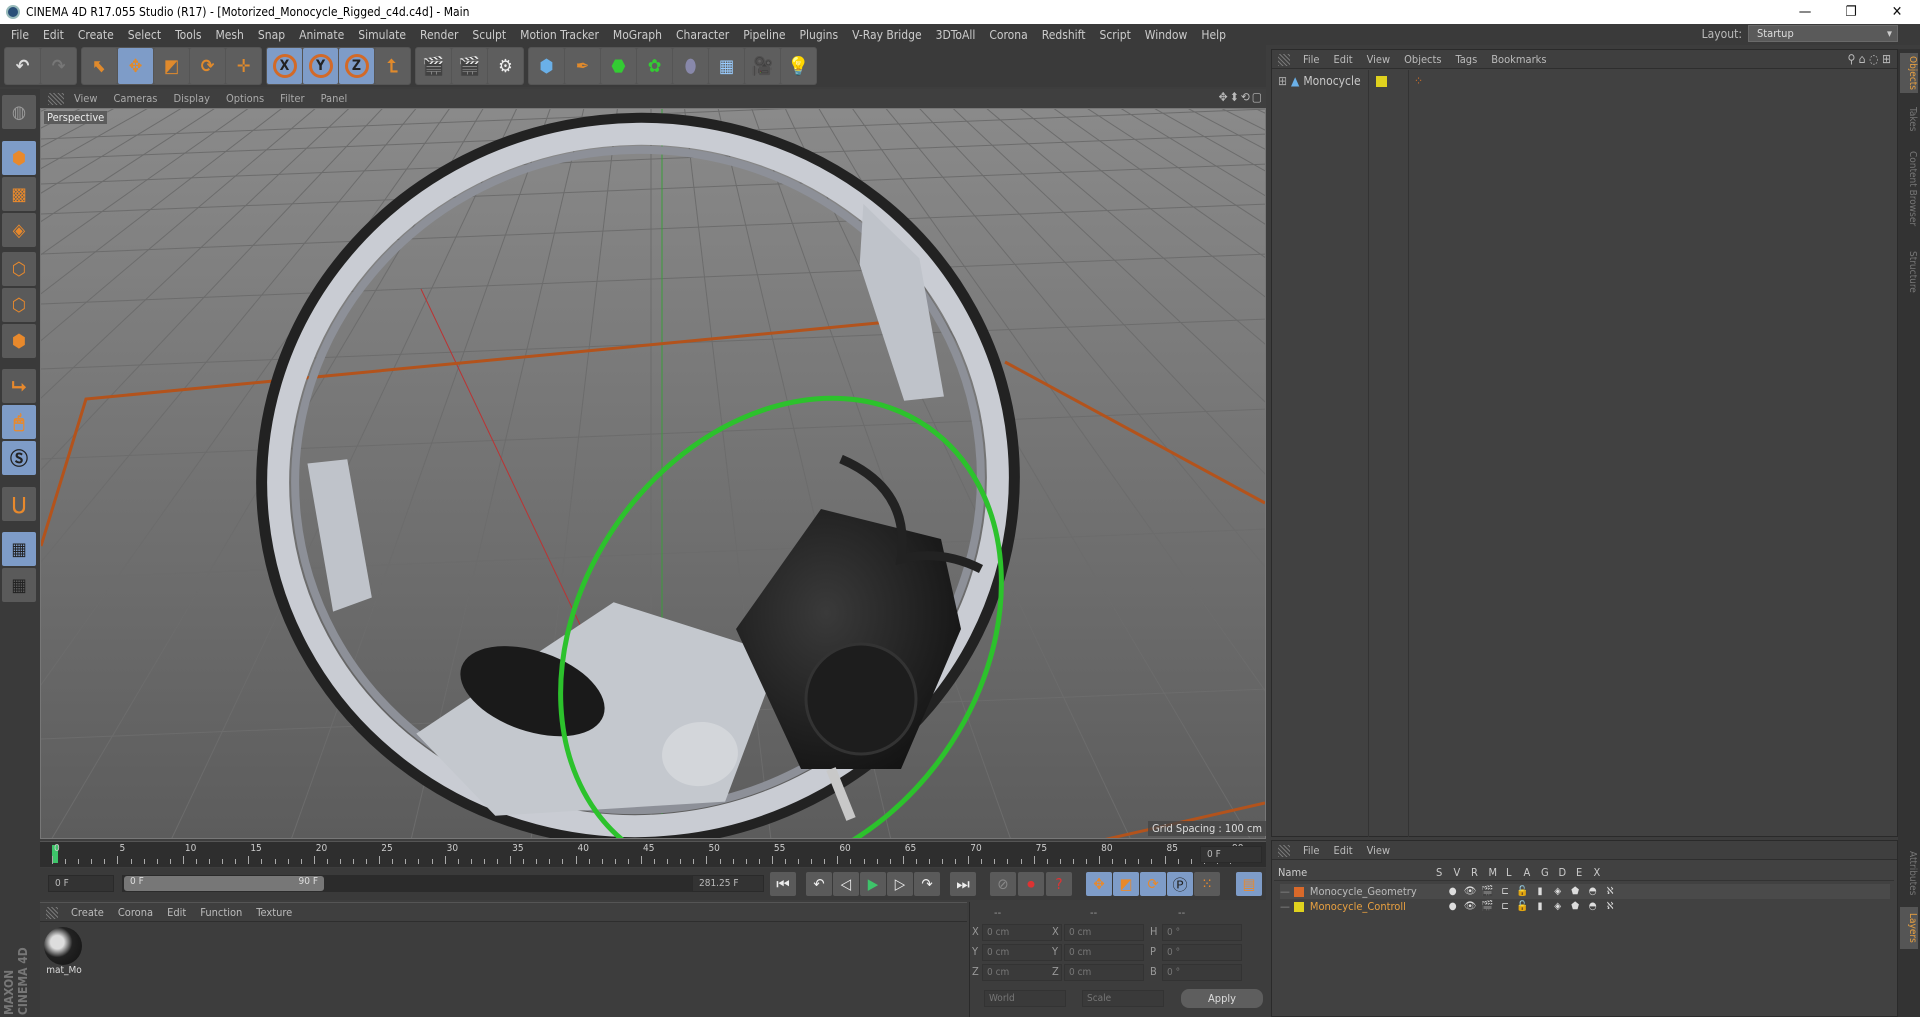 This screenshot has width=1920, height=1017. I want to click on layer-column-d: D, so click(1563, 872).